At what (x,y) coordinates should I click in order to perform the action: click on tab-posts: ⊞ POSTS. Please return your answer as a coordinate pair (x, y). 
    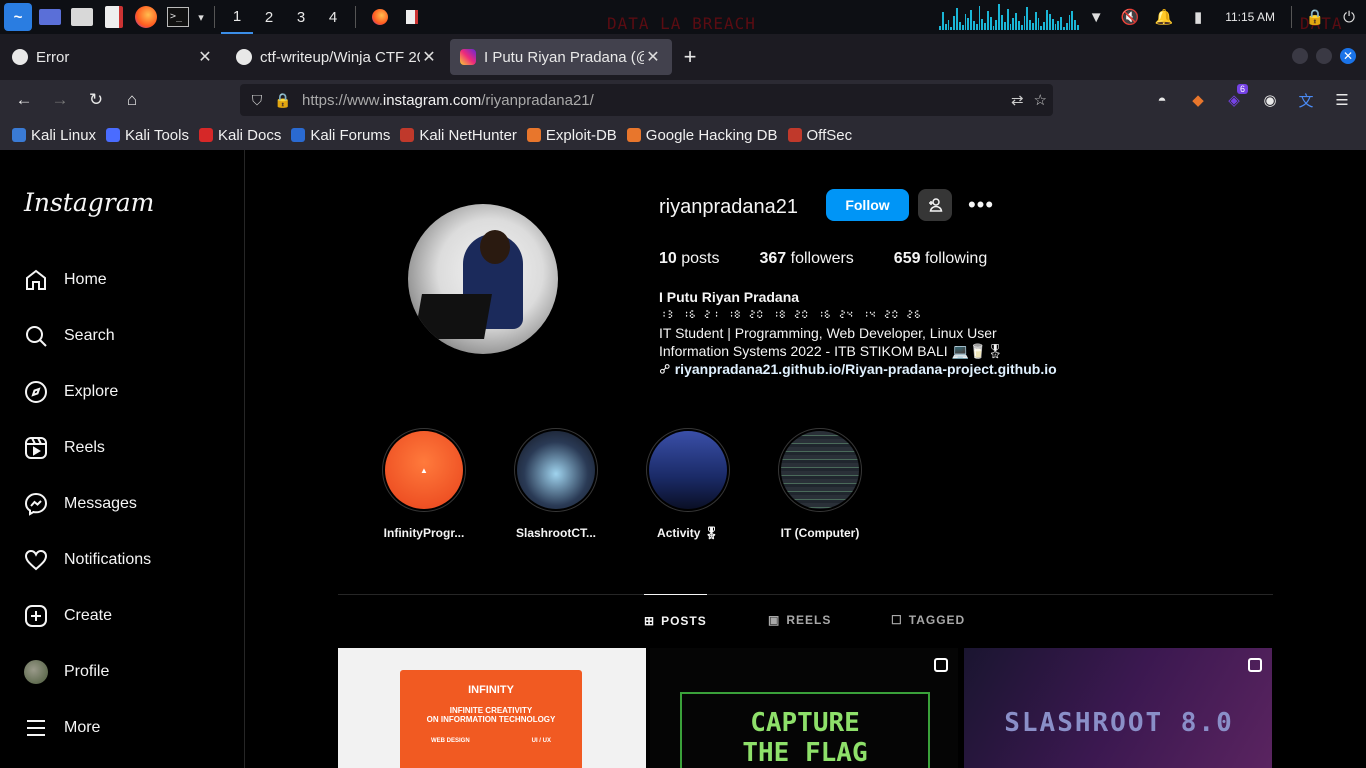
    Looking at the image, I should click on (675, 620).